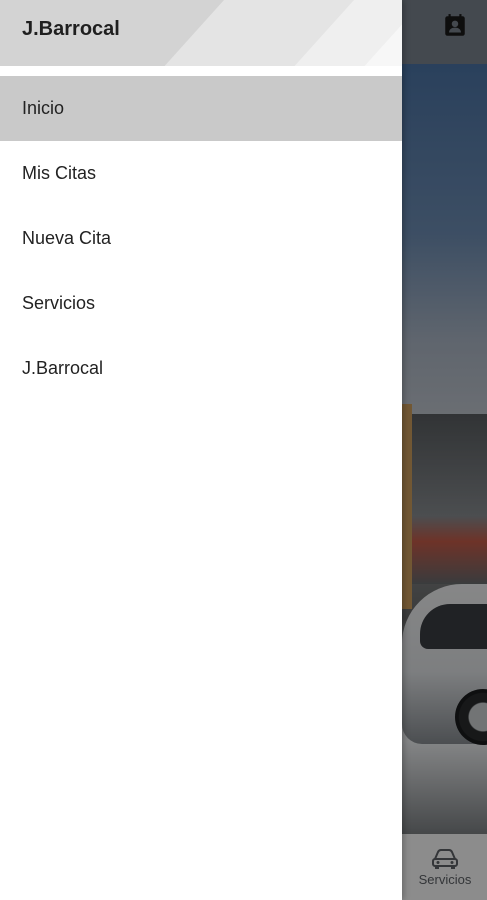  I want to click on drawer-item-servicios: Servicios, so click(201, 303).